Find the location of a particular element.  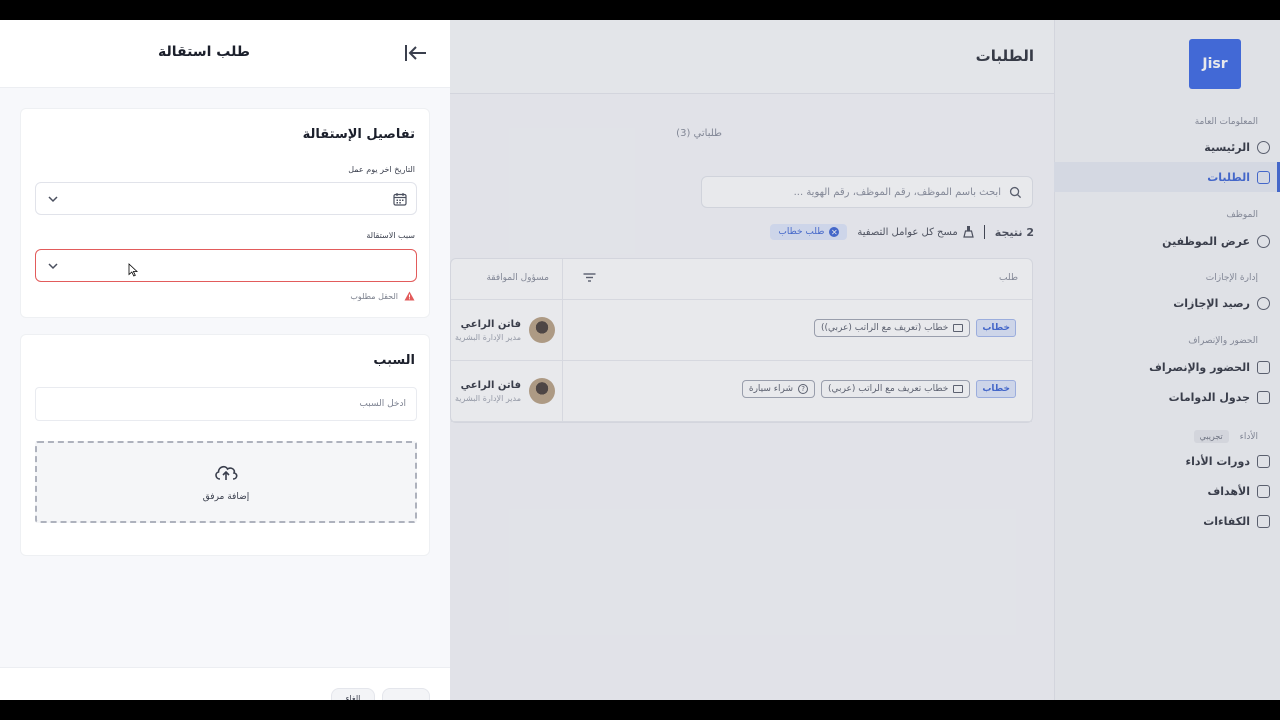

card-title: تفاصيل الإستقالة is located at coordinates (358, 134).